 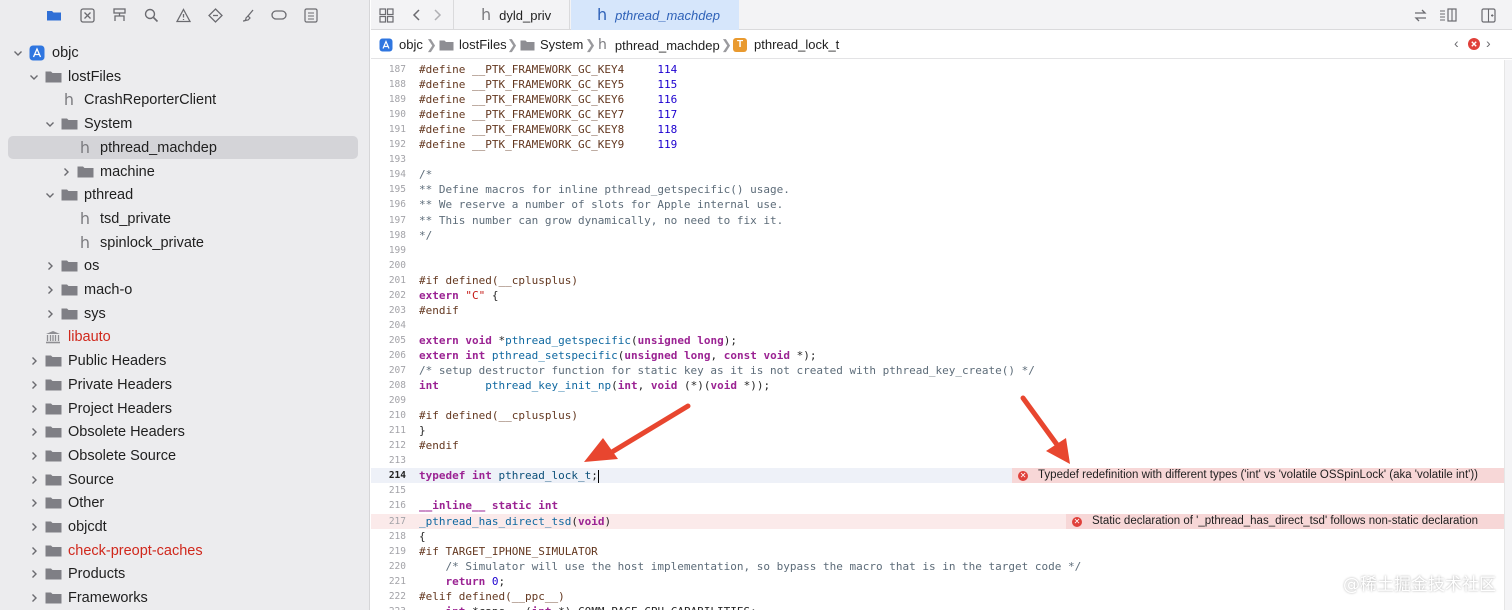 What do you see at coordinates (937, 430) in the screenshot?
I see `code-line: 211}` at bounding box center [937, 430].